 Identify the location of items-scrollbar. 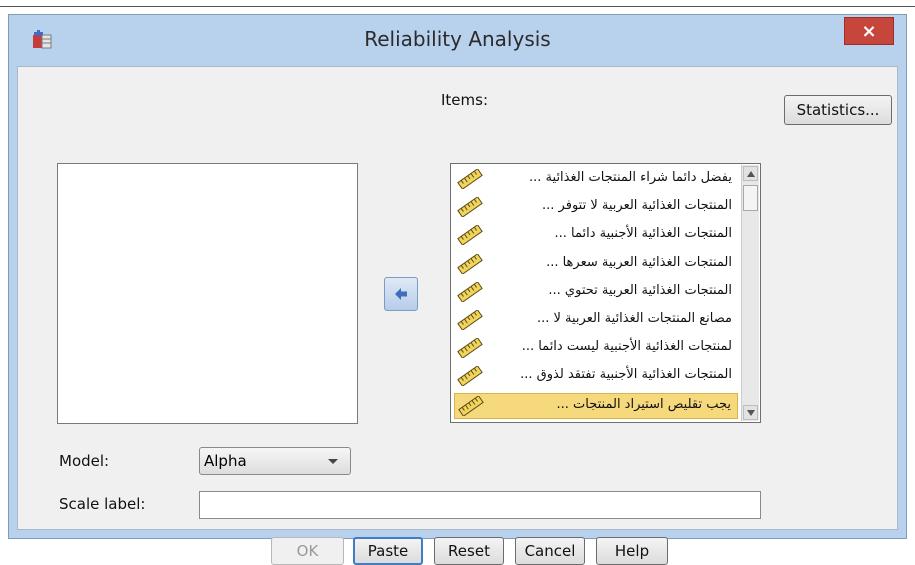
(750, 293).